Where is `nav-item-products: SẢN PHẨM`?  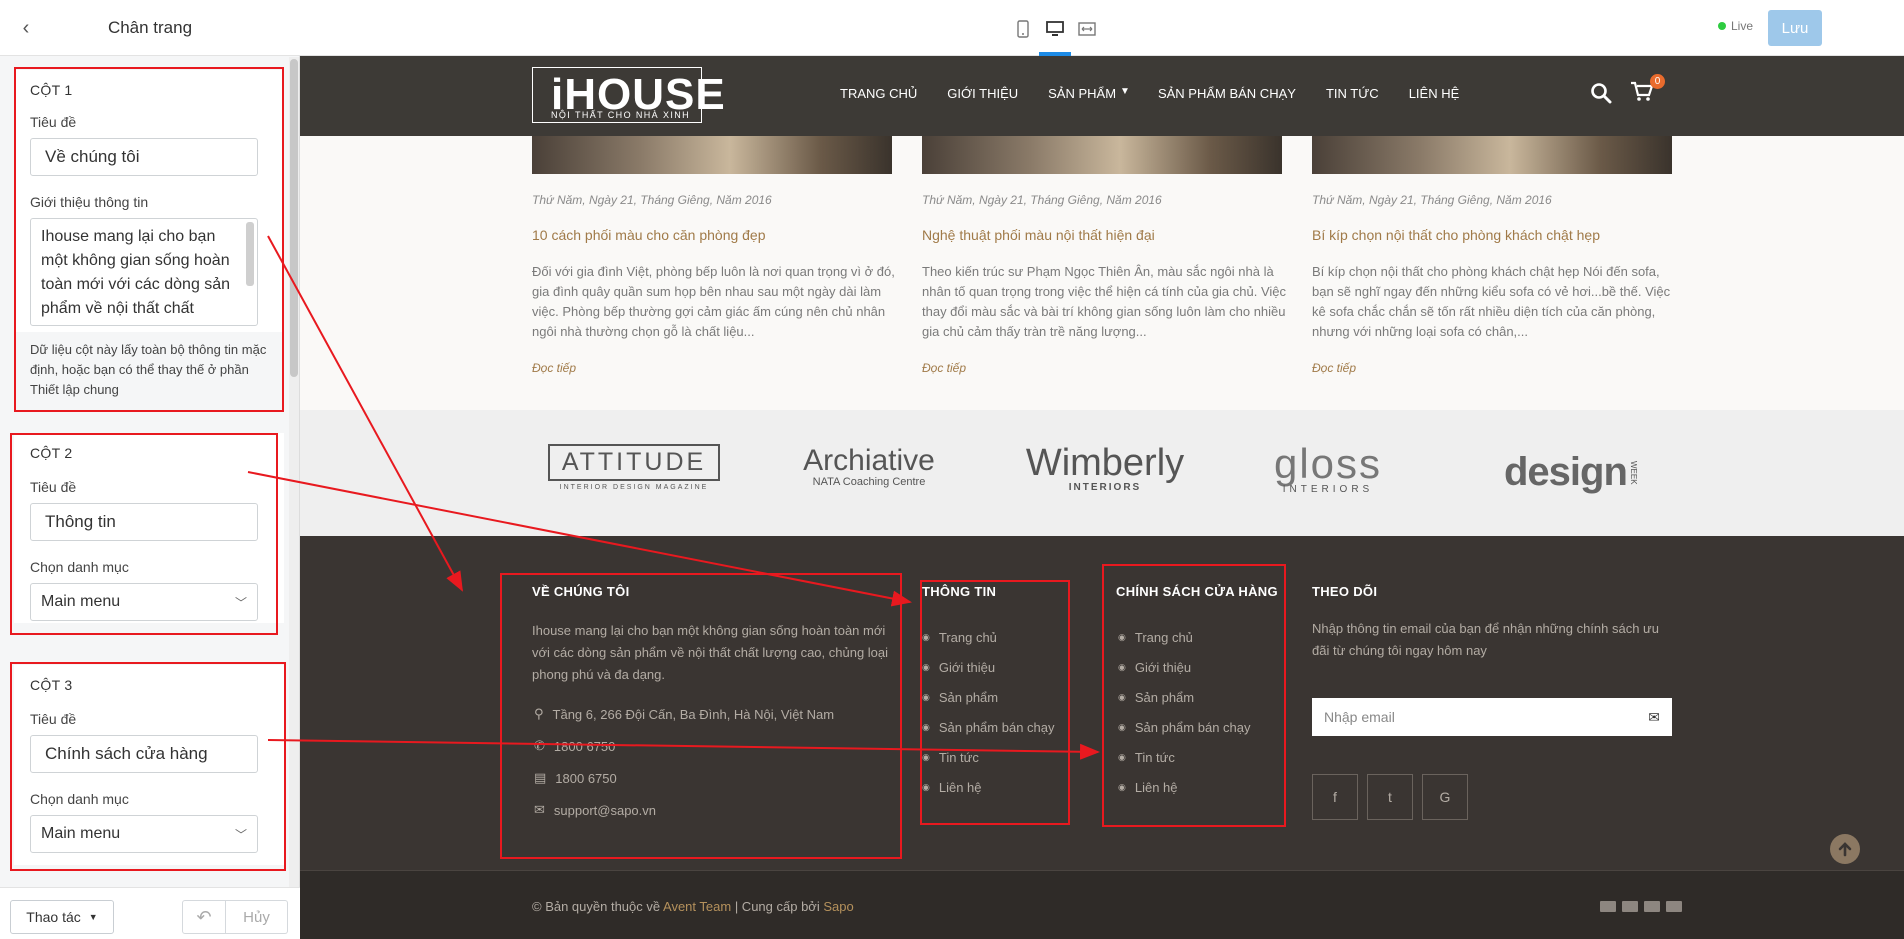 nav-item-products: SẢN PHẨM is located at coordinates (1082, 93).